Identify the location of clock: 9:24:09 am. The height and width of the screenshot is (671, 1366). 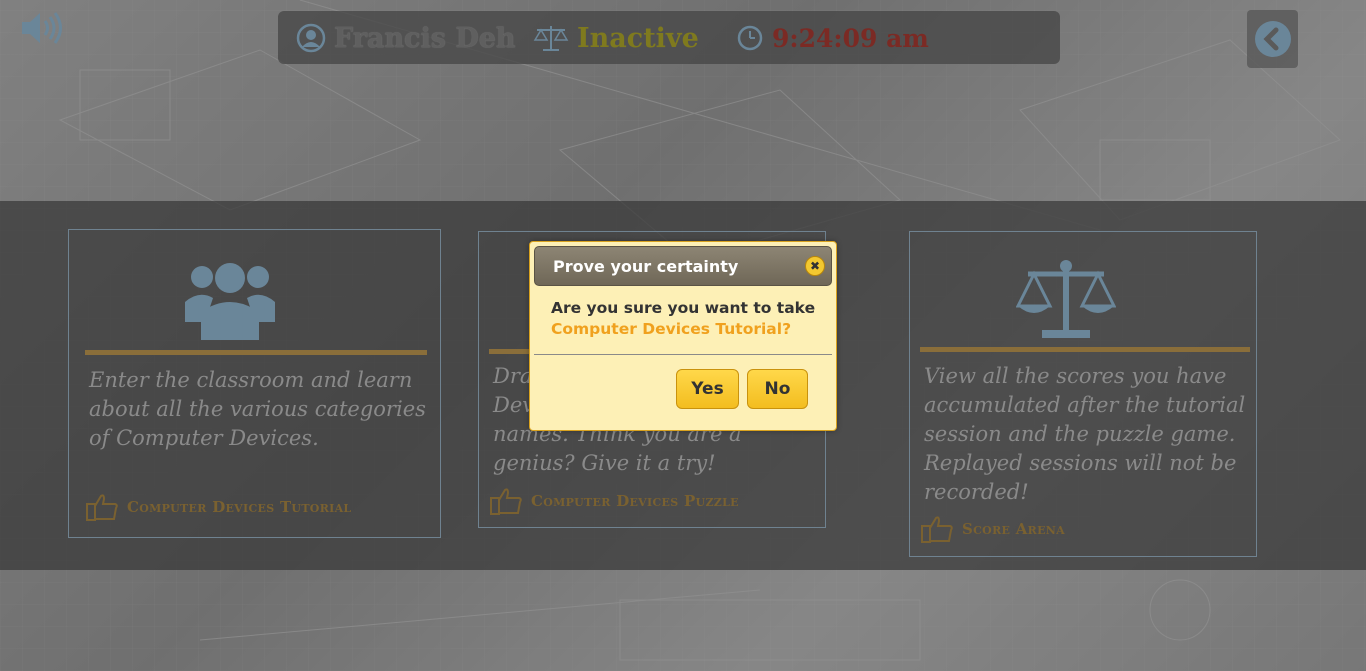
(832, 38).